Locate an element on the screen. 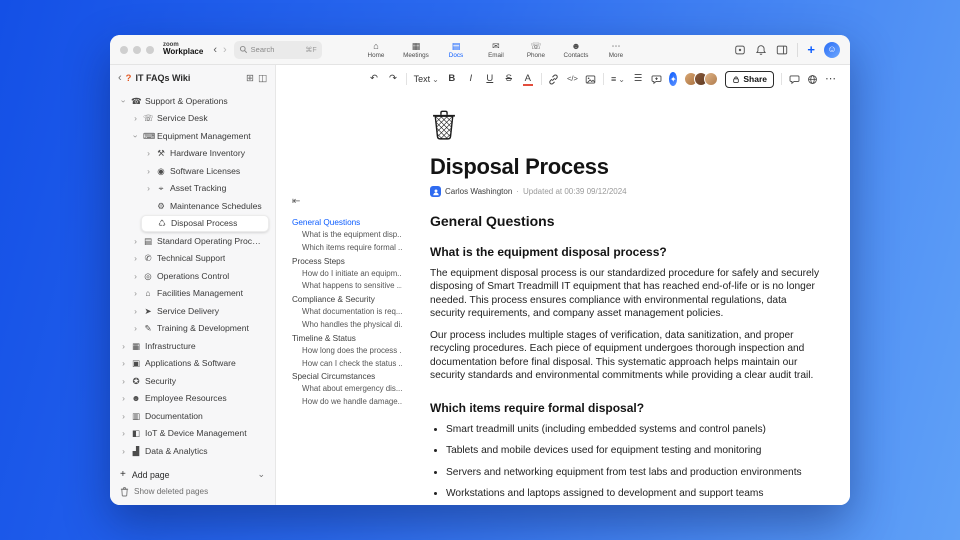  comments-icon is located at coordinates (794, 79).